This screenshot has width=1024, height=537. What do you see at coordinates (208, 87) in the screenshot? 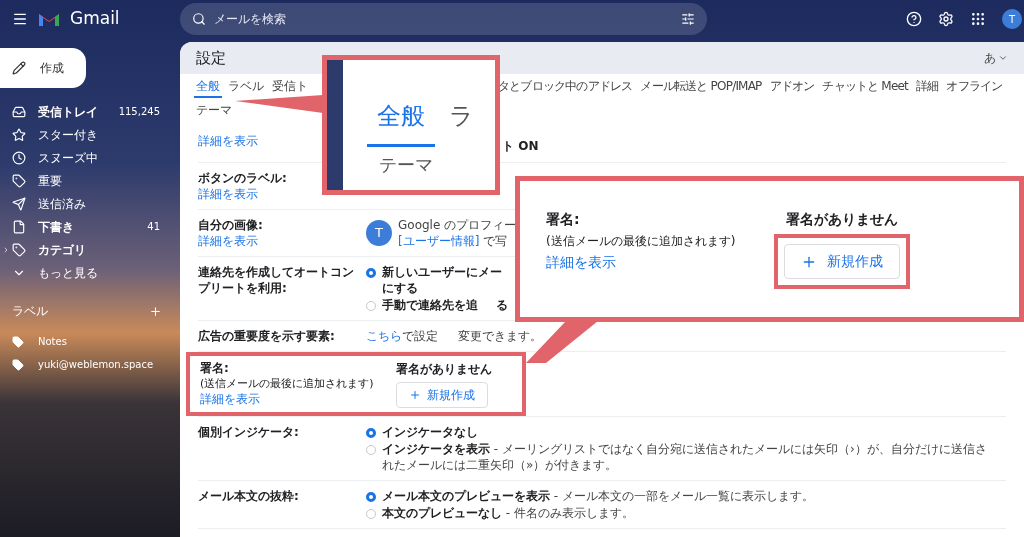
I see `settings-tab: 全般` at bounding box center [208, 87].